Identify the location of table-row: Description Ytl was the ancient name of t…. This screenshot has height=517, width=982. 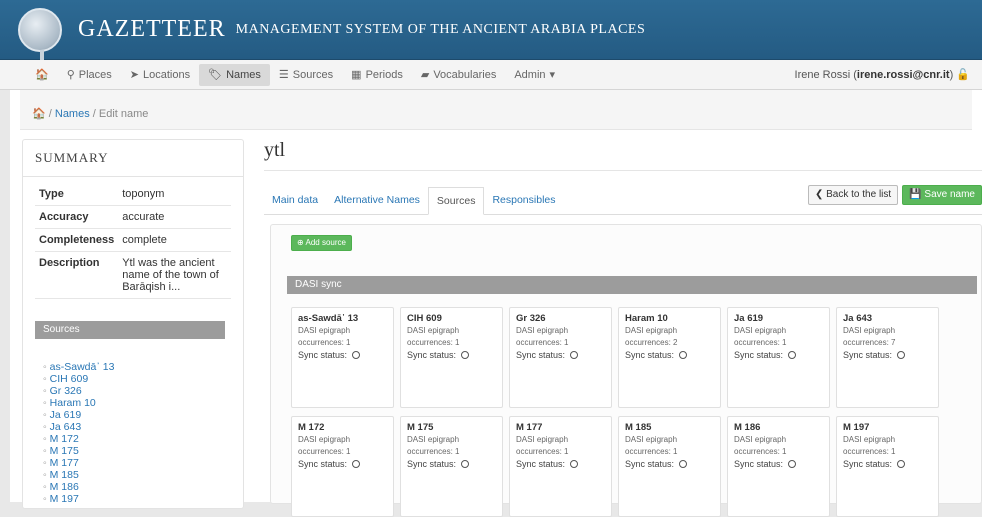
(133, 275).